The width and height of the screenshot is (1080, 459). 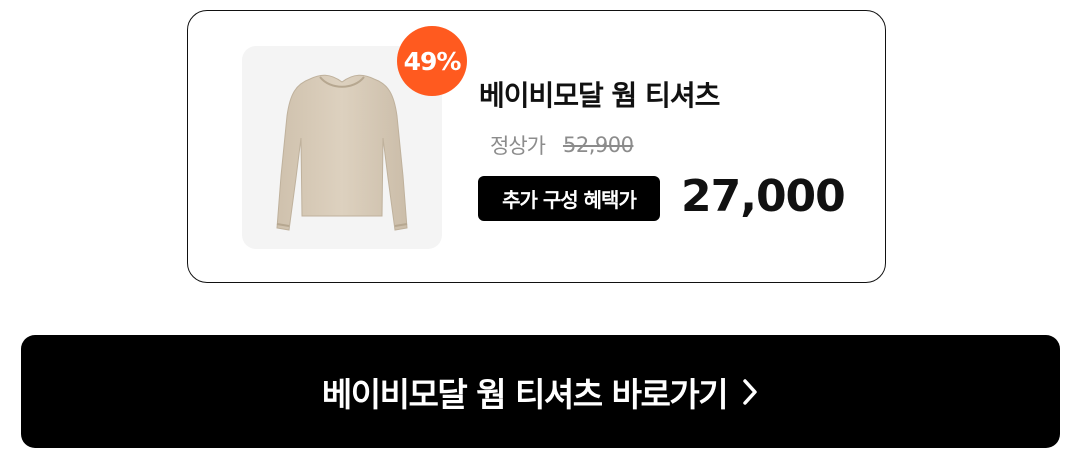 I want to click on sale-price: 27,000, so click(x=763, y=196).